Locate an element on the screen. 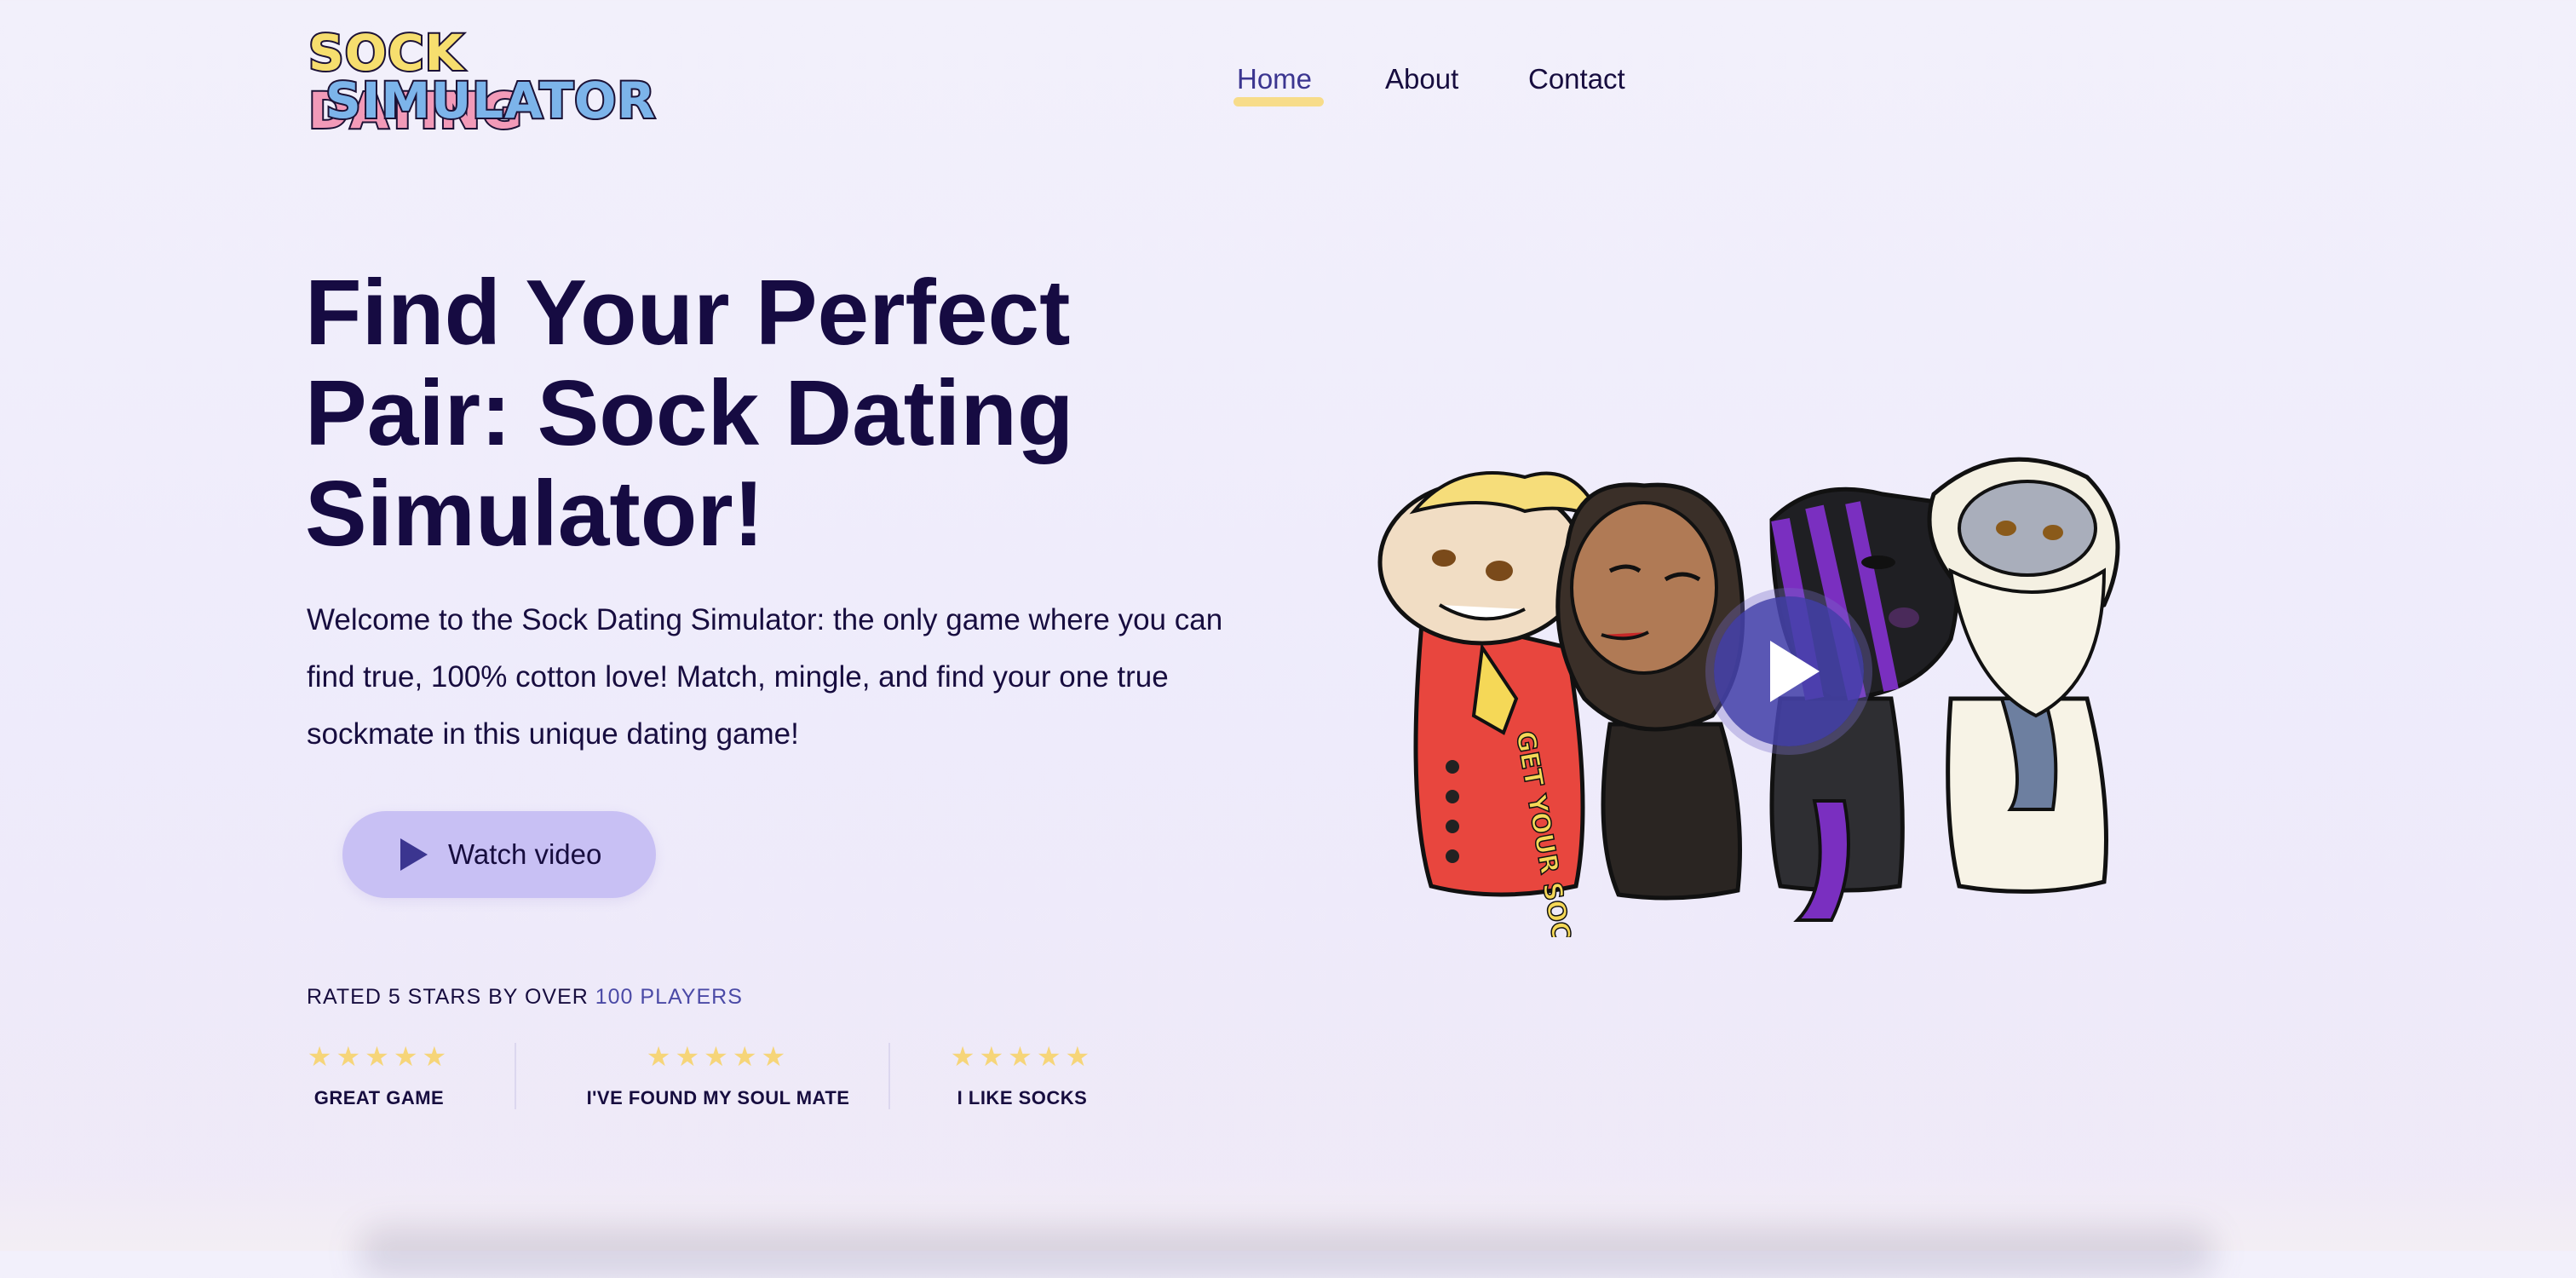 This screenshot has width=2576, height=1278. review-item: ★★★★★ GREAT GAME is located at coordinates (379, 1075).